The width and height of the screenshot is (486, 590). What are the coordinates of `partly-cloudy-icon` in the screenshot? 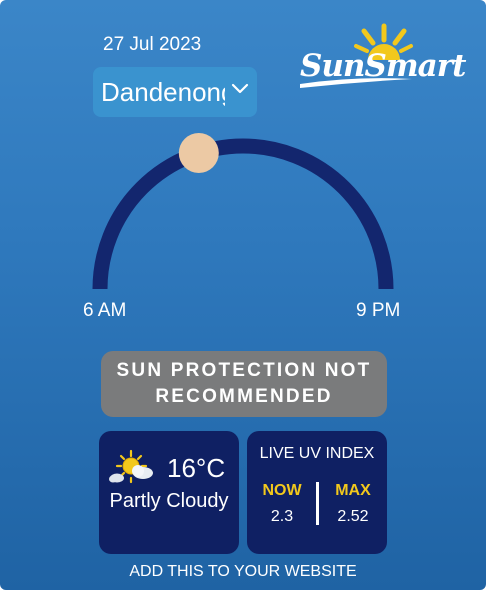 It's located at (131, 466).